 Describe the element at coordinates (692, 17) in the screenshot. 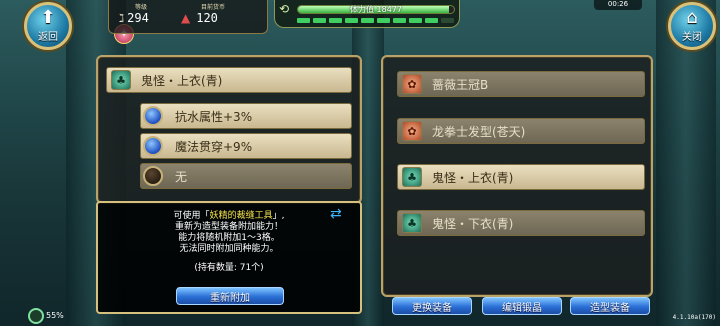

I see `home-icon: ⌂` at that location.